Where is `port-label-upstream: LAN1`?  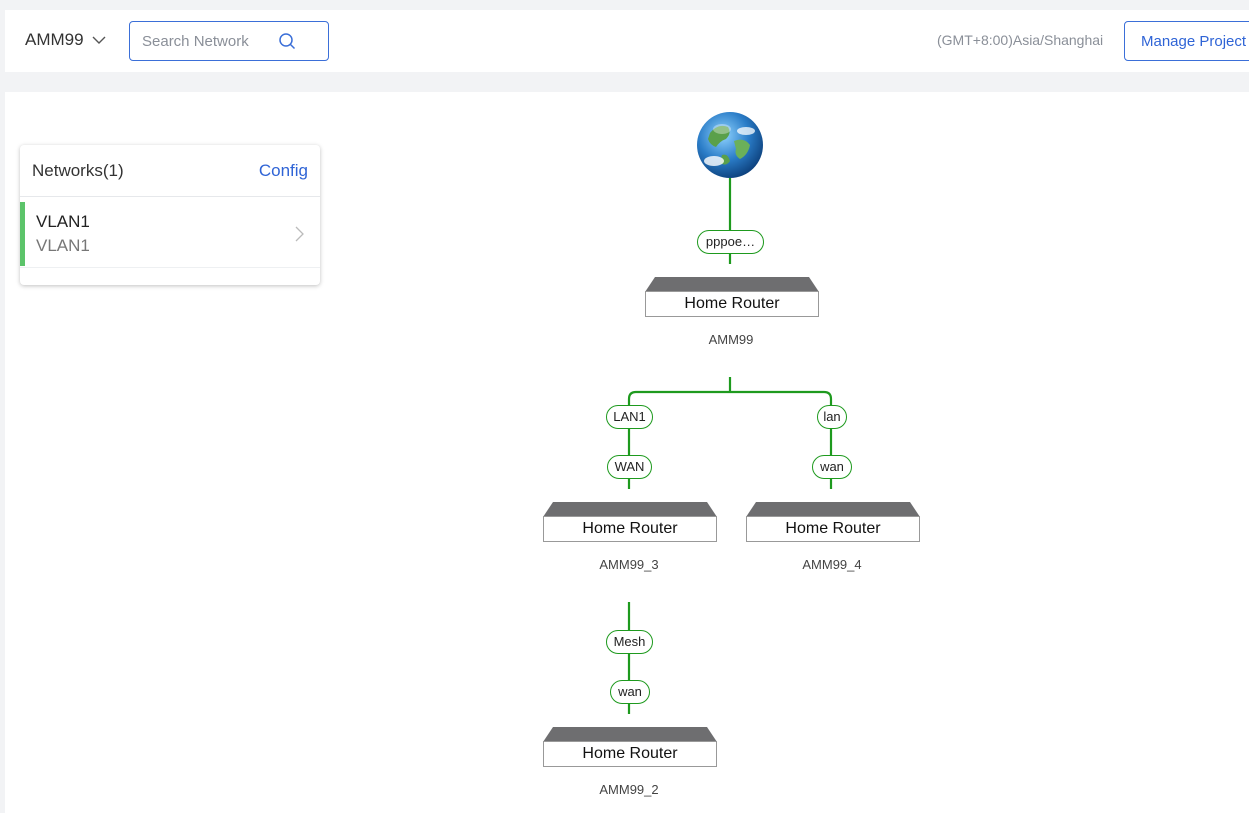
port-label-upstream: LAN1 is located at coordinates (629, 417).